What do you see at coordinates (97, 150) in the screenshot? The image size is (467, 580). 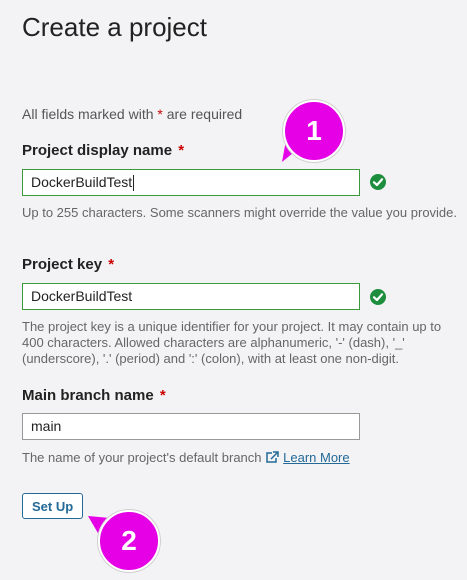 I see `display-name-label-text: Project display name` at bounding box center [97, 150].